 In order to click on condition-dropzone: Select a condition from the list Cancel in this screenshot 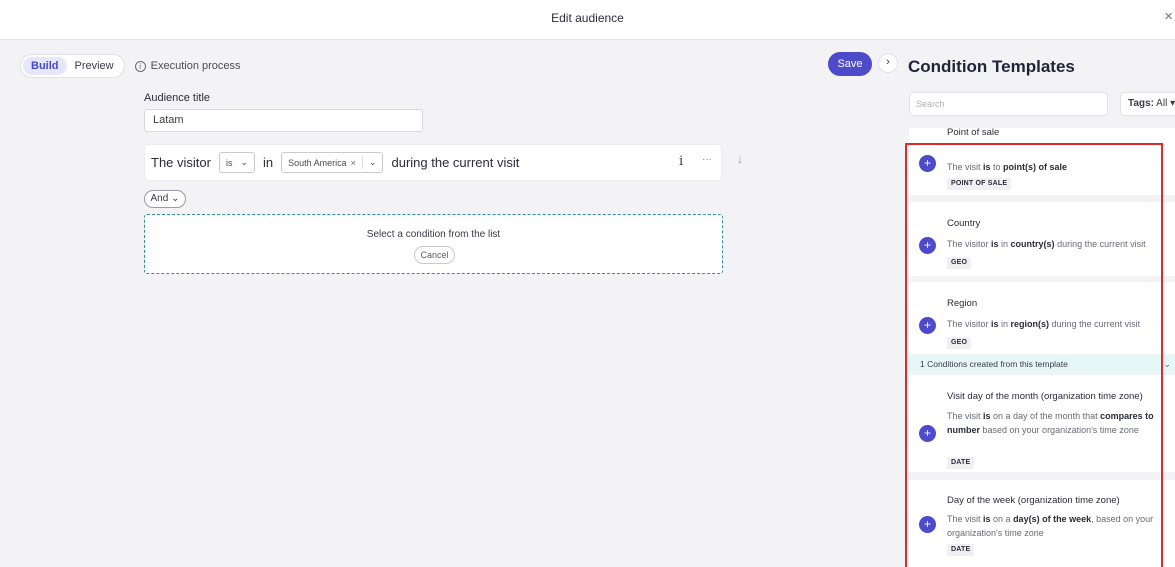, I will do `click(433, 244)`.